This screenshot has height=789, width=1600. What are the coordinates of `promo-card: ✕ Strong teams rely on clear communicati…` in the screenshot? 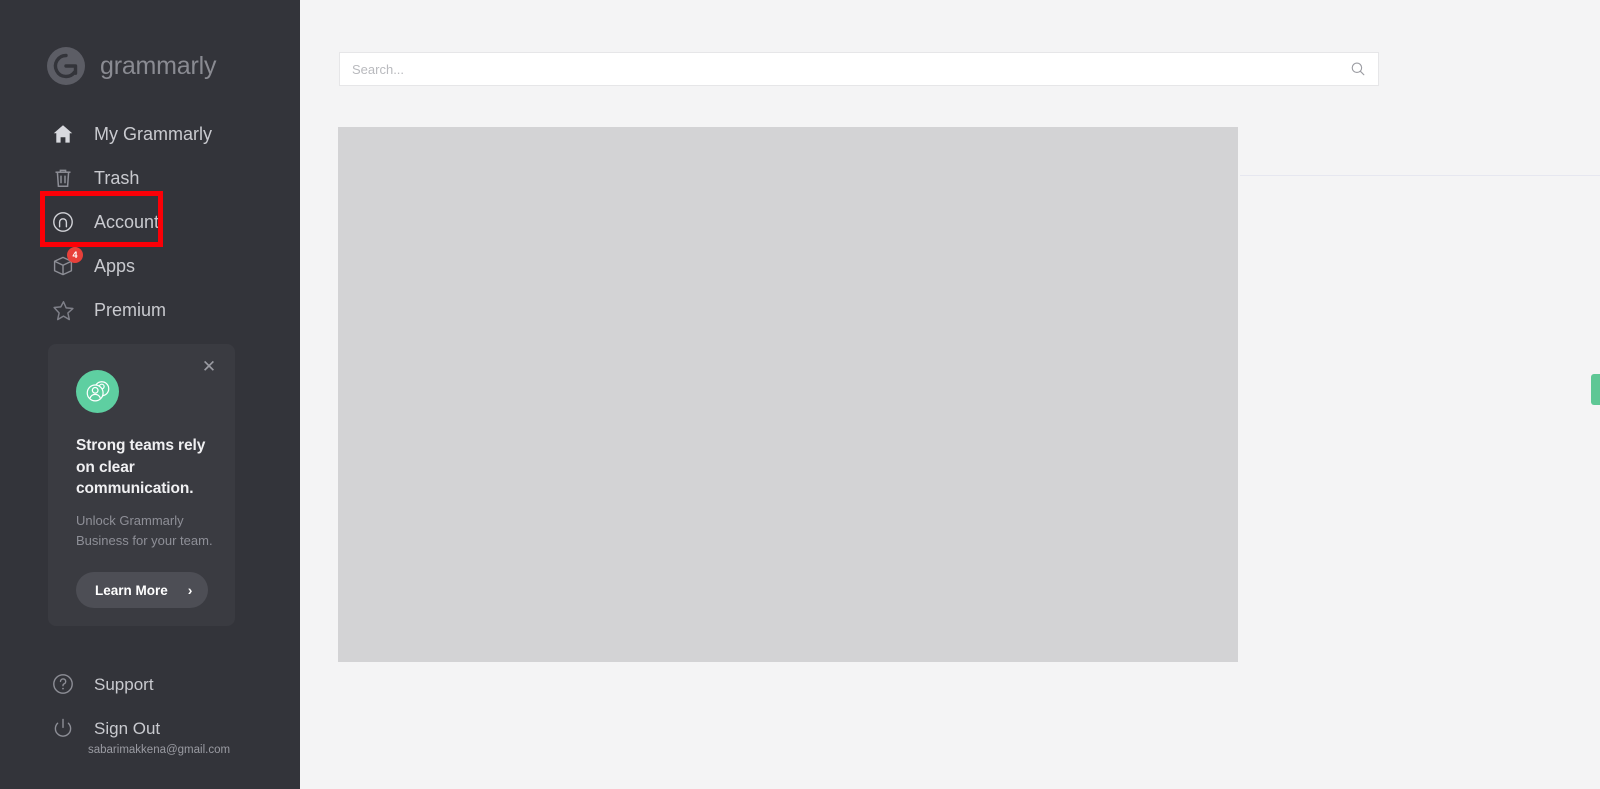 It's located at (141, 485).